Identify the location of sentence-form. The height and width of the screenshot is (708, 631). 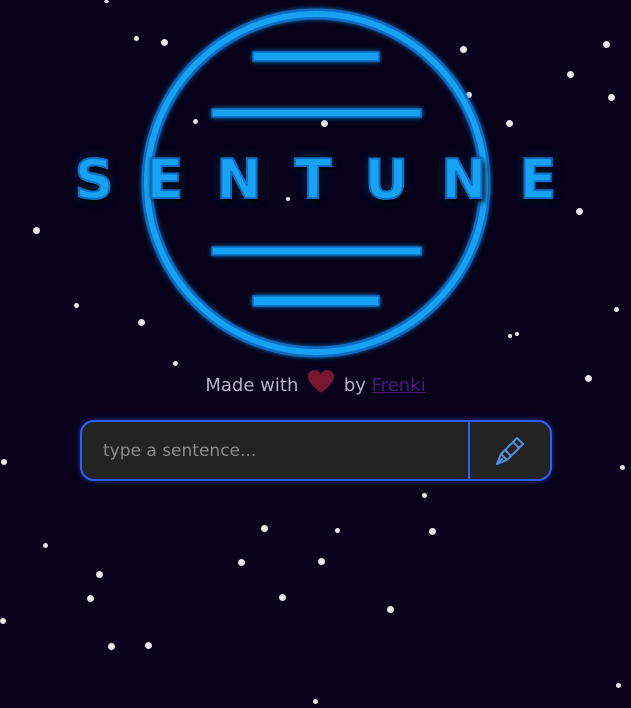
(316, 450).